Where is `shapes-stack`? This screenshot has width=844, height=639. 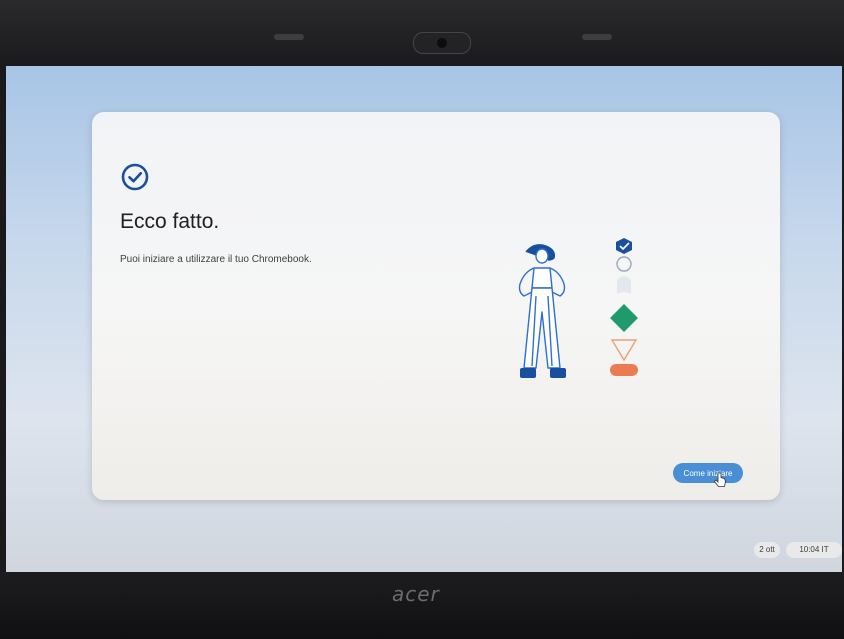 shapes-stack is located at coordinates (624, 307).